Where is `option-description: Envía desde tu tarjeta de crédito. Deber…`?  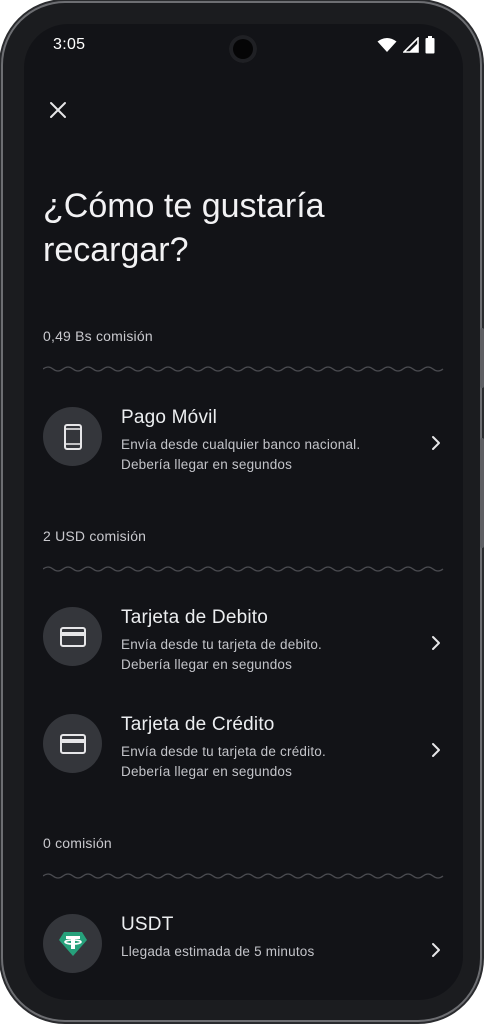 option-description: Envía desde tu tarjeta de crédito. Deber… is located at coordinates (223, 762).